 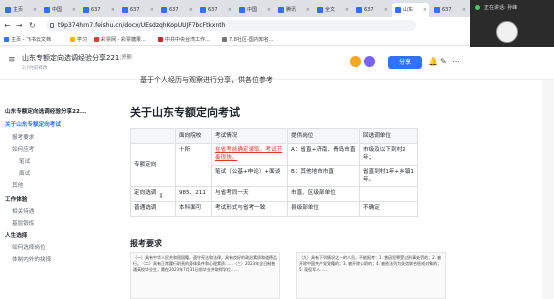 I want to click on toc-item: 笔试, so click(x=24, y=161).